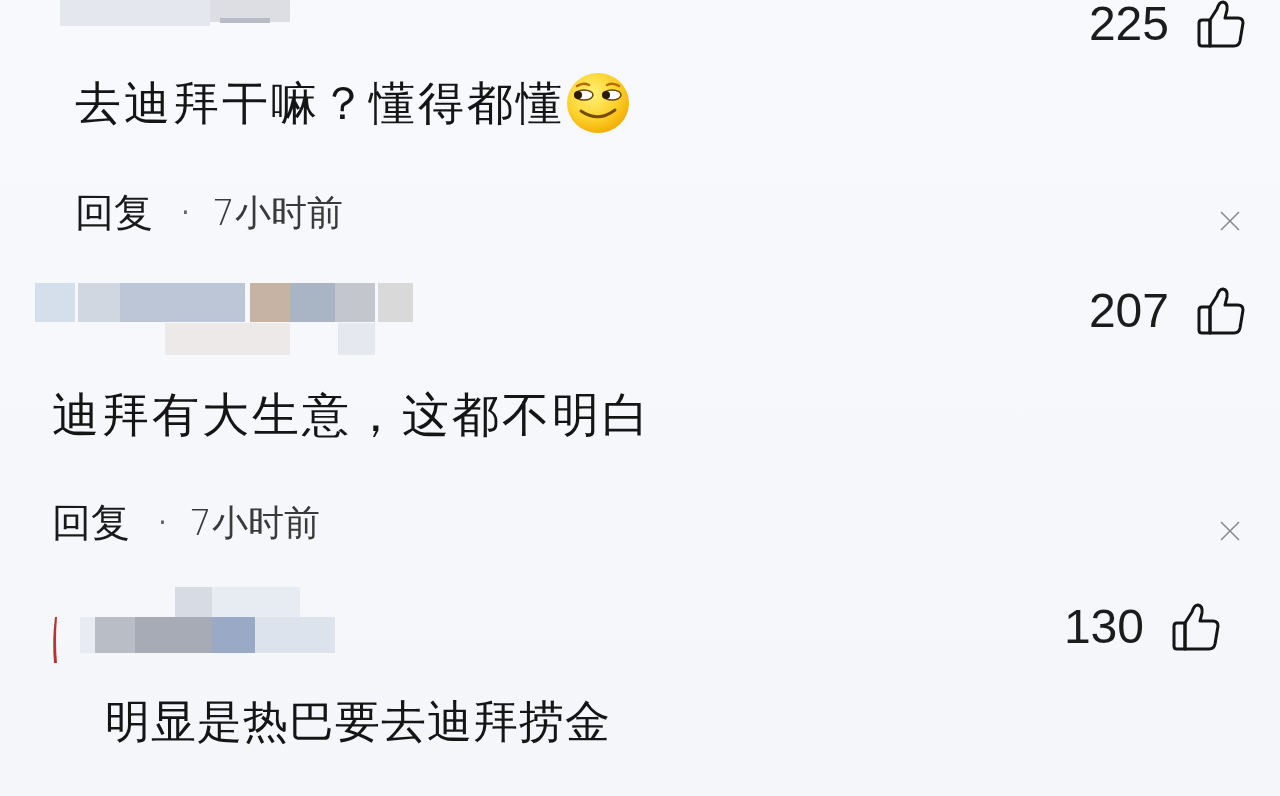 The width and height of the screenshot is (1280, 796). Describe the element at coordinates (352, 415) in the screenshot. I see `comment-text: 迪拜有大生意，这都不明白` at that location.